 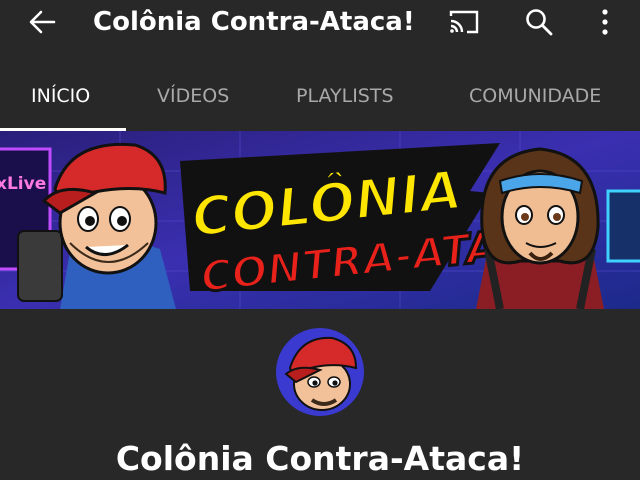 I want to click on tab-playlists: PLAYLISTS, so click(x=345, y=96).